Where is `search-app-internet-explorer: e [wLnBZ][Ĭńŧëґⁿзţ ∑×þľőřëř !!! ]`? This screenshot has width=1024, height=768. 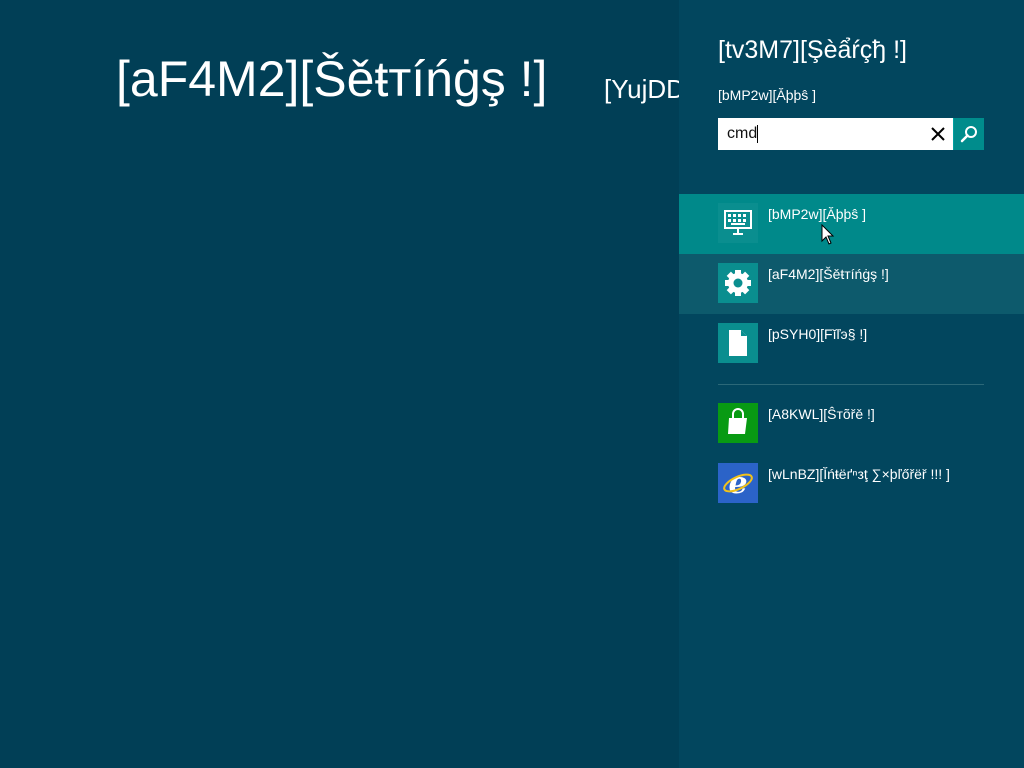
search-app-internet-explorer: e [wLnBZ][Ĭńŧëґⁿзţ ∑×þľőřëř !!! ] is located at coordinates (851, 484).